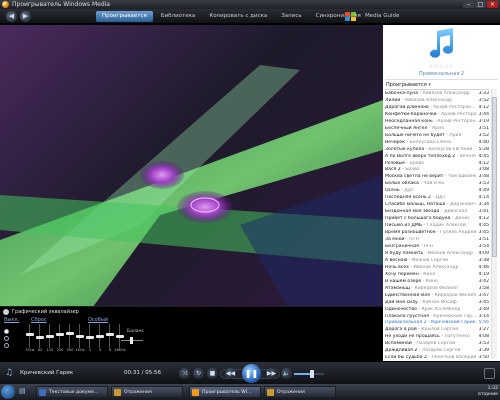  Describe the element at coordinates (437, 184) in the screenshot. I see `playlist-item: Белые облака - Чай и Ко 3:53` at that location.